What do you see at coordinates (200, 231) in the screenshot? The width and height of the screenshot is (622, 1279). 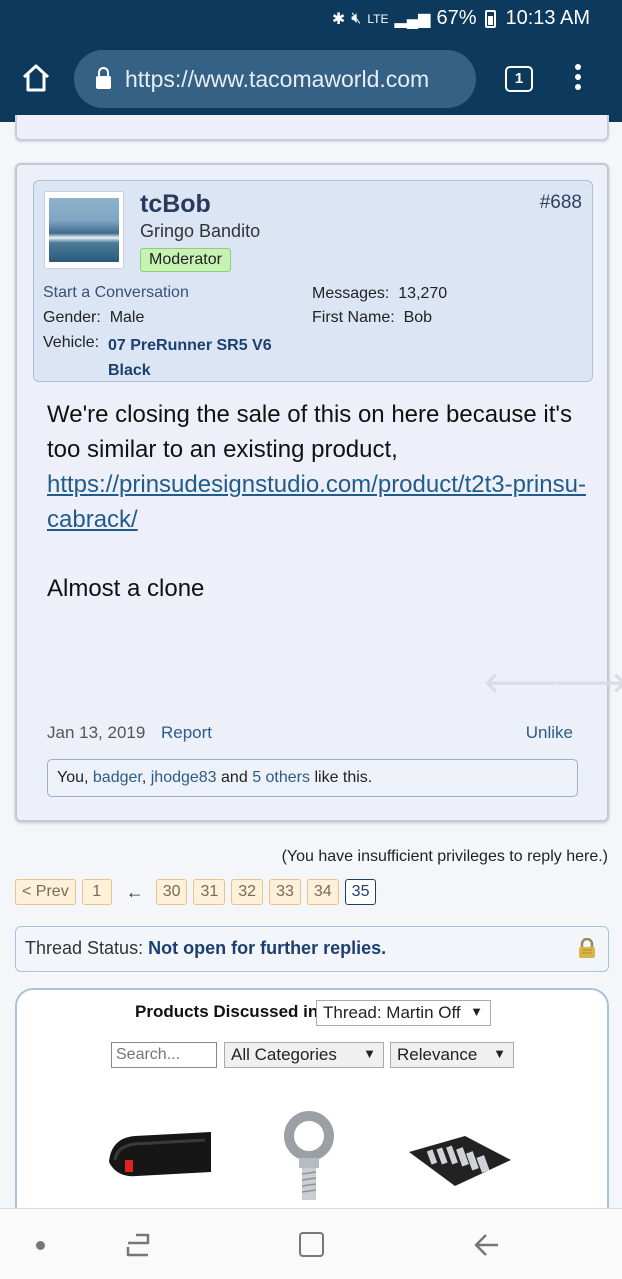 I see `user-title: Gringo Bandito` at bounding box center [200, 231].